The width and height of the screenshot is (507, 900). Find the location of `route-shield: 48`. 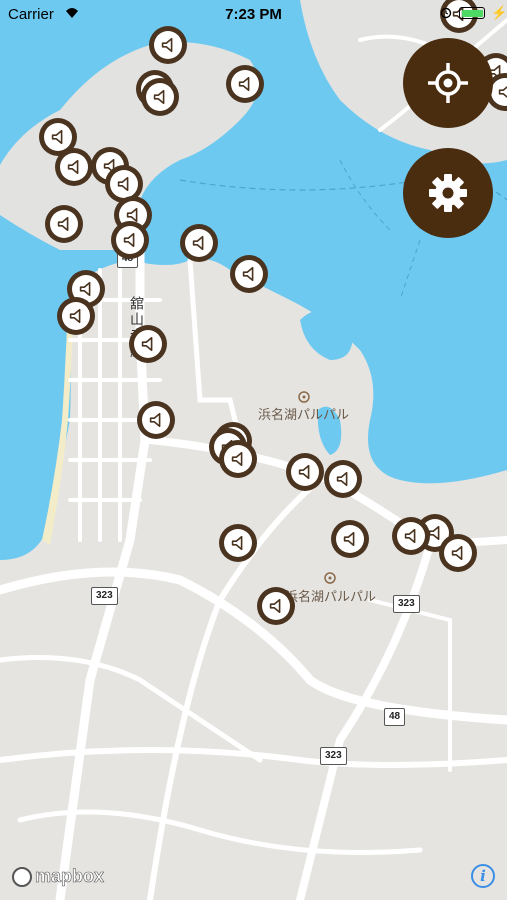

route-shield: 48 is located at coordinates (395, 717).